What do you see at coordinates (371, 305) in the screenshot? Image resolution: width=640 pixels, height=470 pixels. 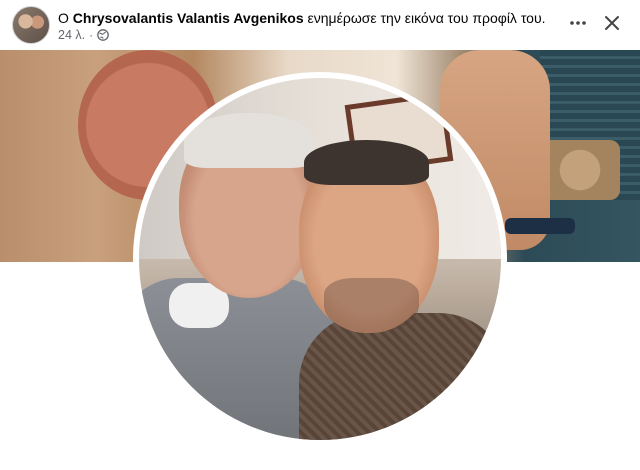 I see `young-man-beard` at bounding box center [371, 305].